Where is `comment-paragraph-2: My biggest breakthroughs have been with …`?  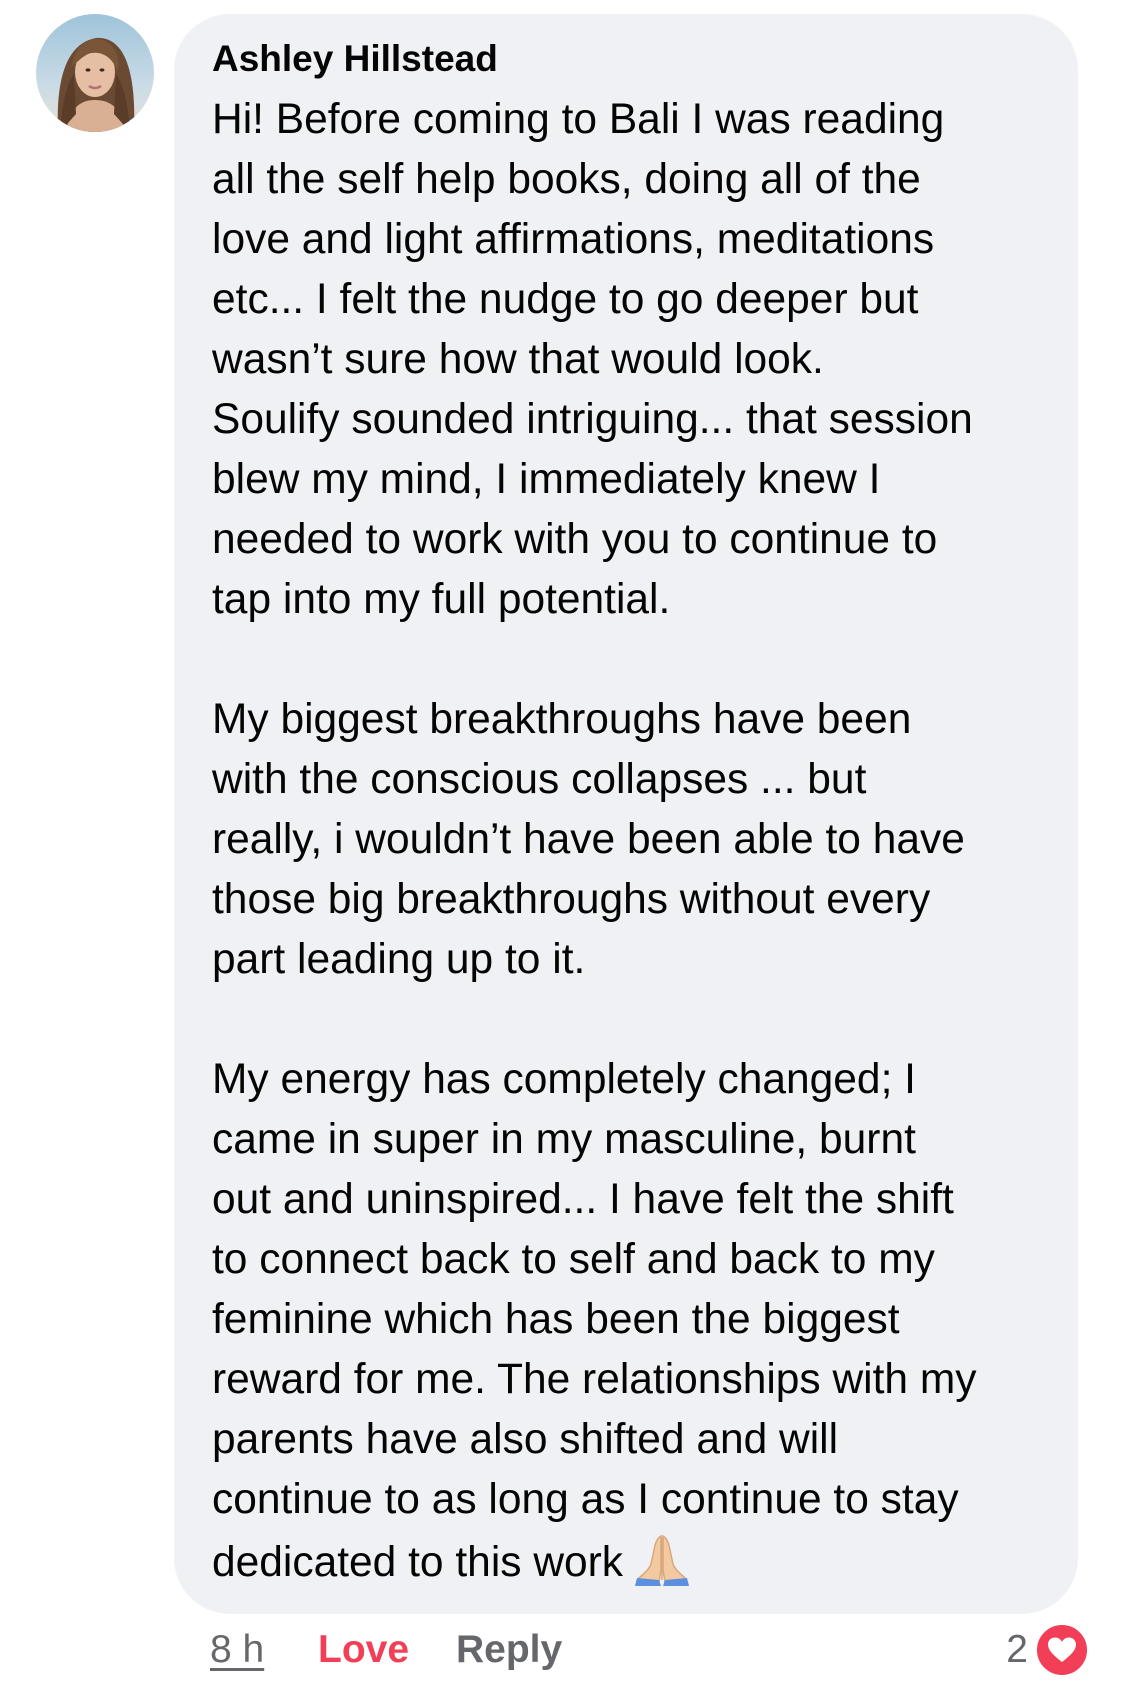 comment-paragraph-2: My biggest breakthroughs have been with … is located at coordinates (642, 840).